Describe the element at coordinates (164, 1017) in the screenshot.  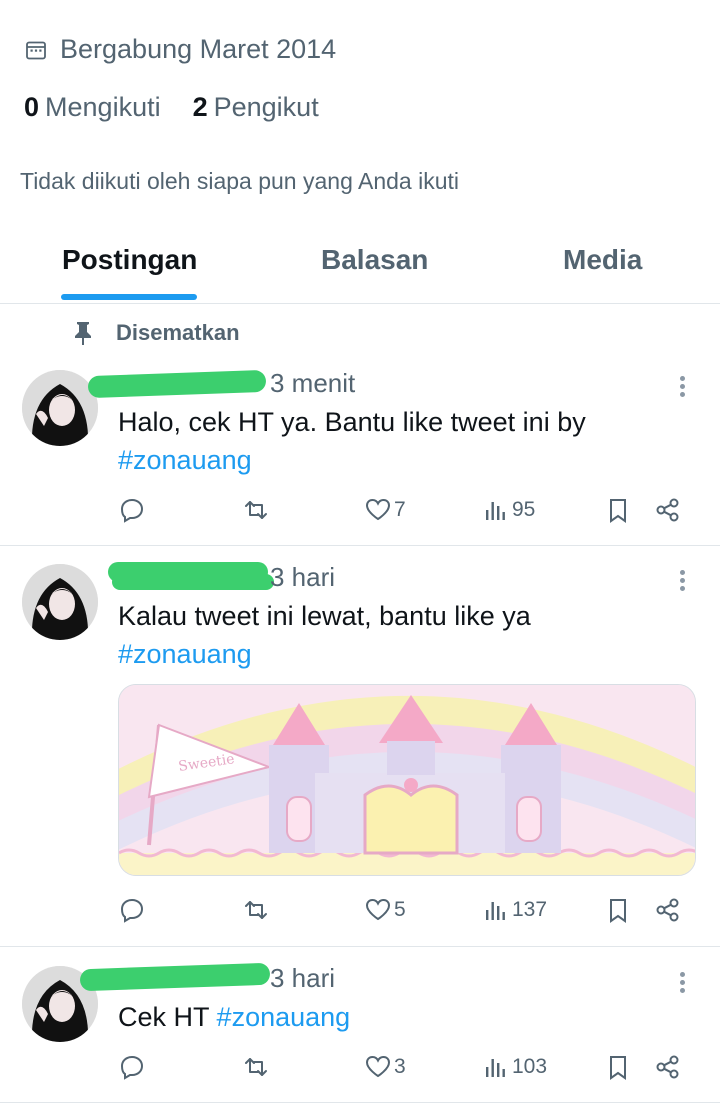
I see `post-text-body: Cek HT` at that location.